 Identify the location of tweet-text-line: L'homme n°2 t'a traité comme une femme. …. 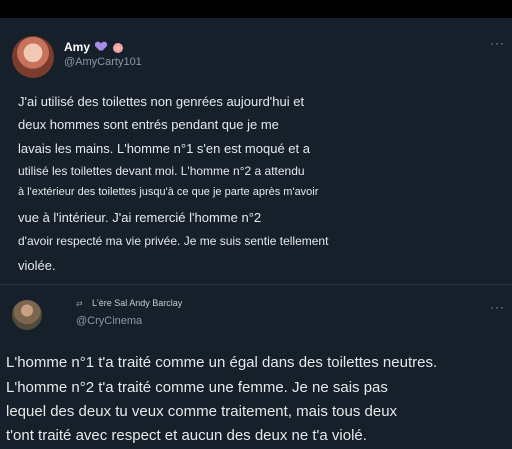
(197, 387).